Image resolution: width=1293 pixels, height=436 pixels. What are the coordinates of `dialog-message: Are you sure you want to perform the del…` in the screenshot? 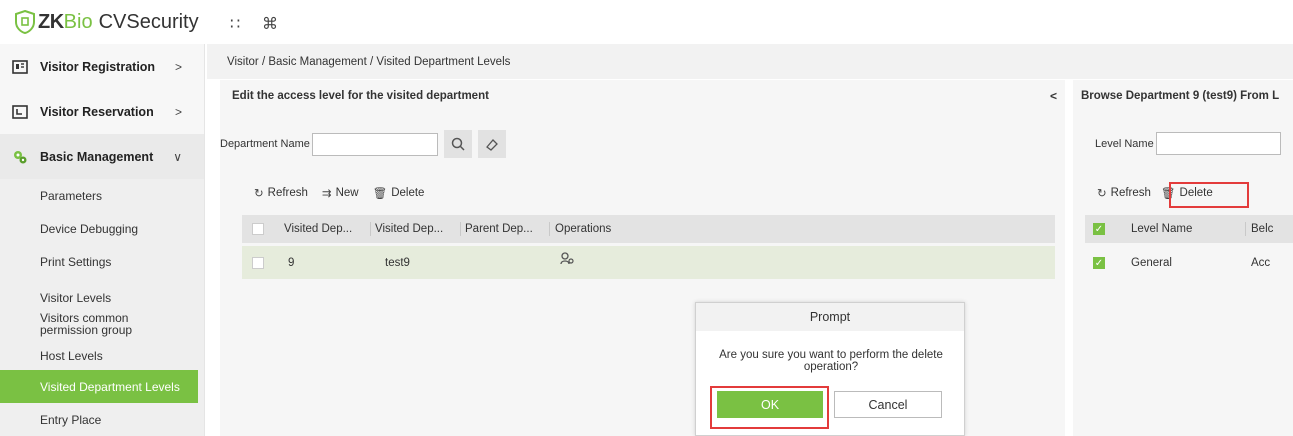 It's located at (831, 361).